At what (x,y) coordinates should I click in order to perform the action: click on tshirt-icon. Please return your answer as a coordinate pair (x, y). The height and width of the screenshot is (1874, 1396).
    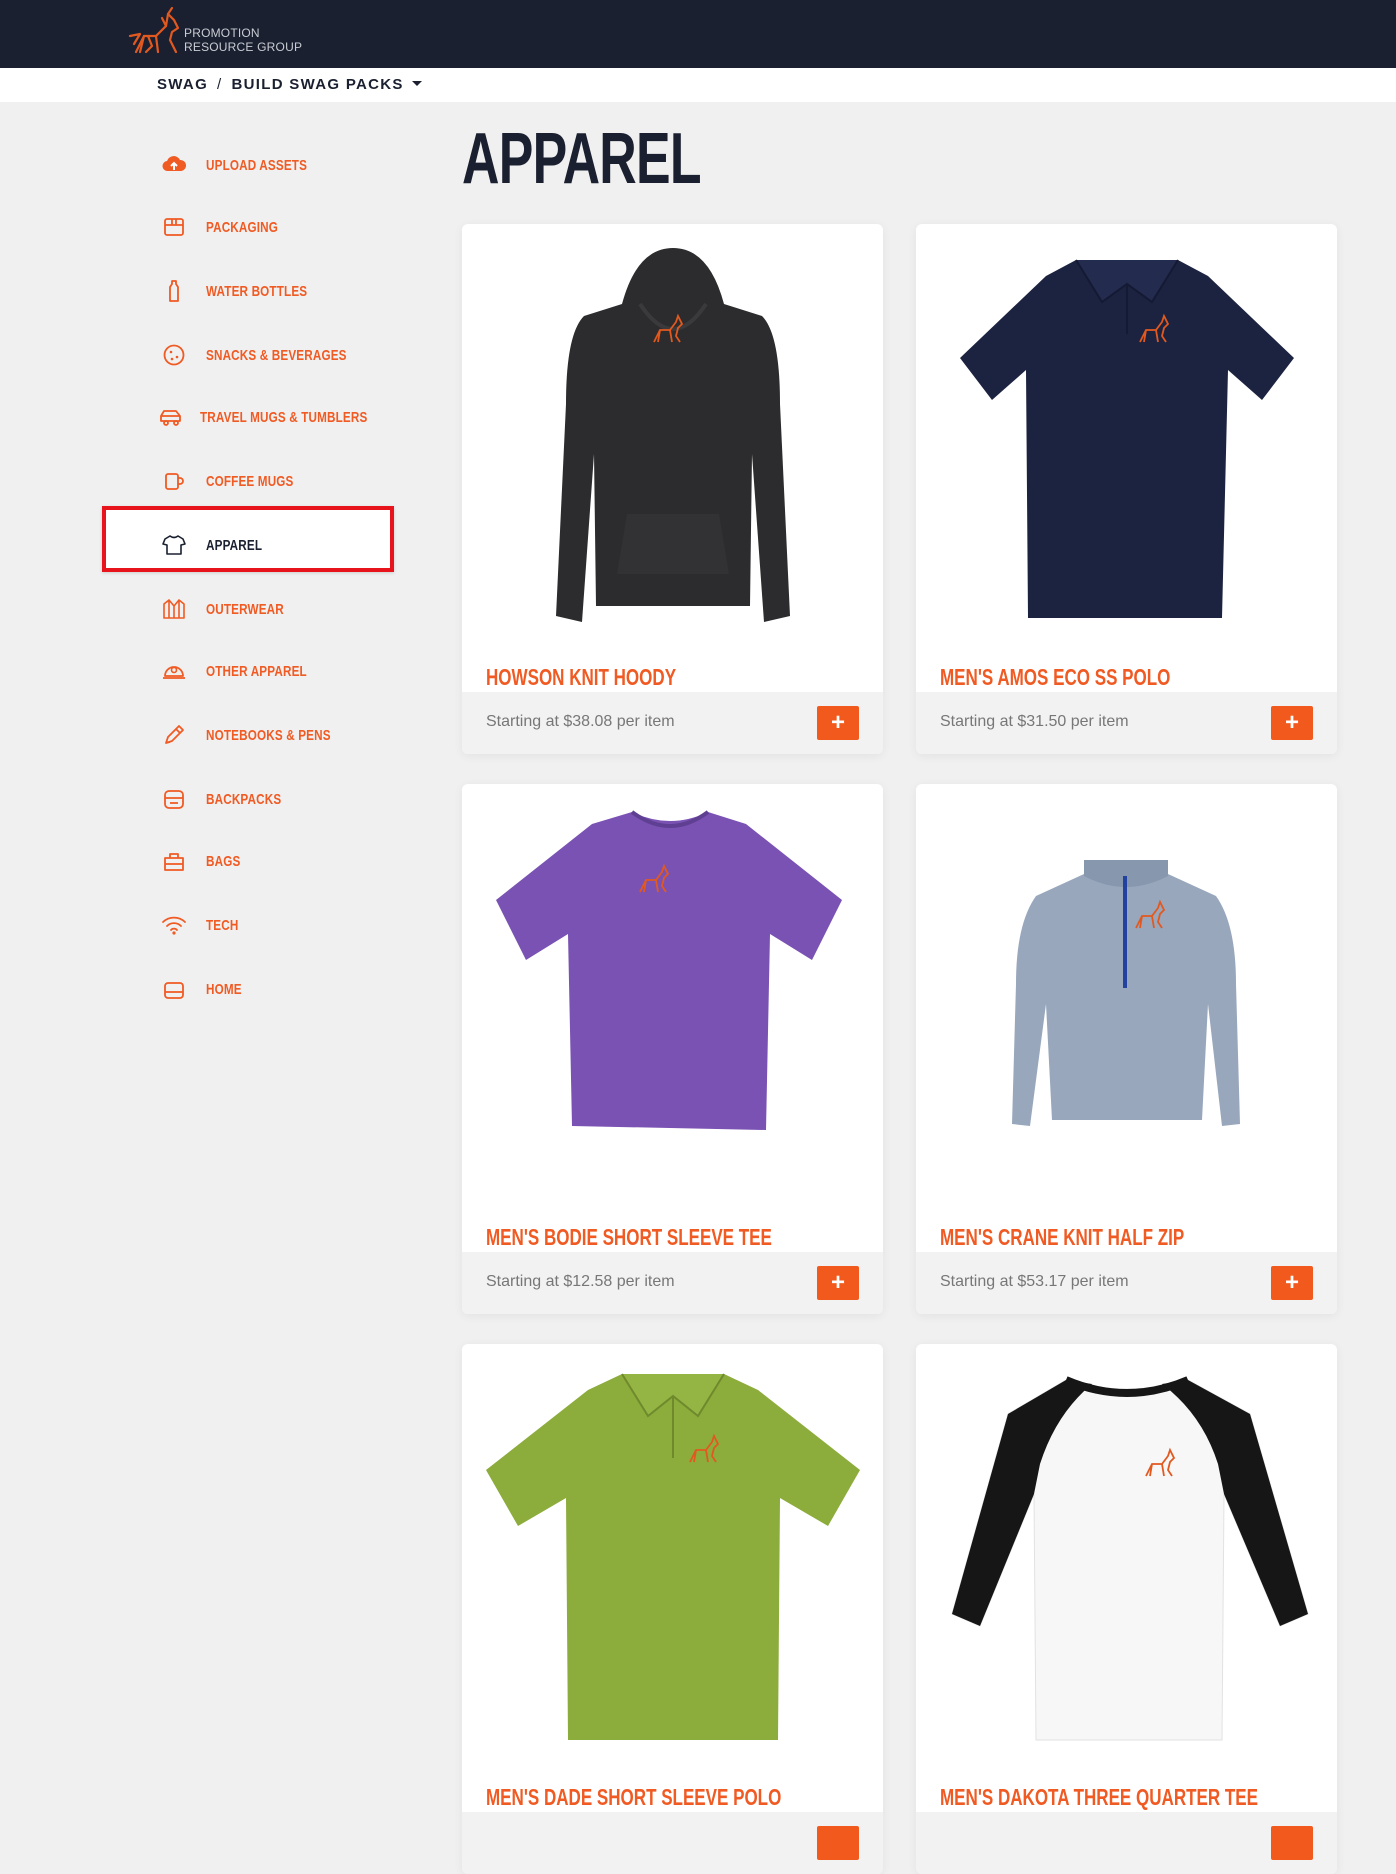
    Looking at the image, I should click on (174, 545).